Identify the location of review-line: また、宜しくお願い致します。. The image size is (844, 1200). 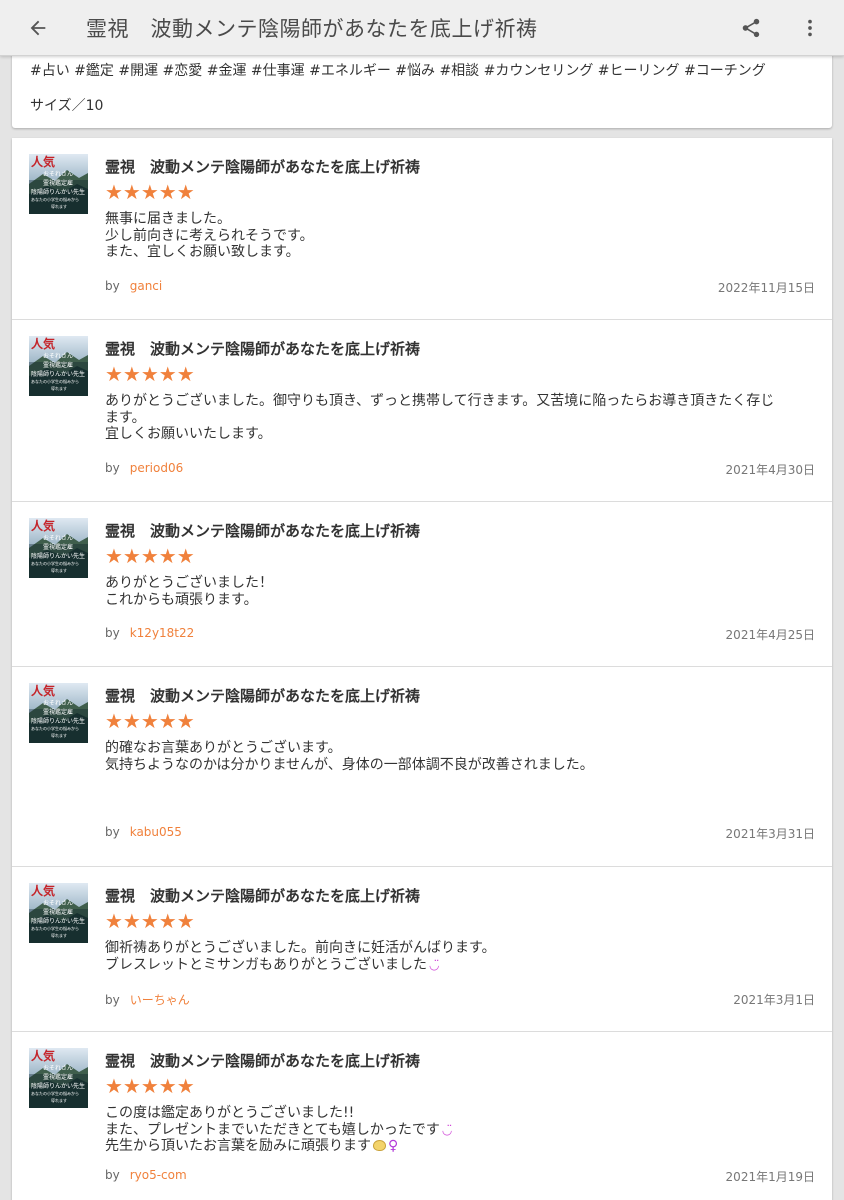
(202, 252).